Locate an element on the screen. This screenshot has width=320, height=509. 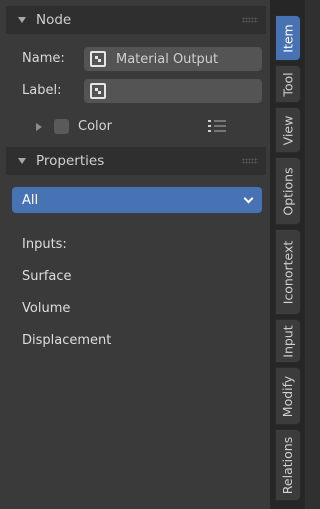
color-label: Color is located at coordinates (95, 126).